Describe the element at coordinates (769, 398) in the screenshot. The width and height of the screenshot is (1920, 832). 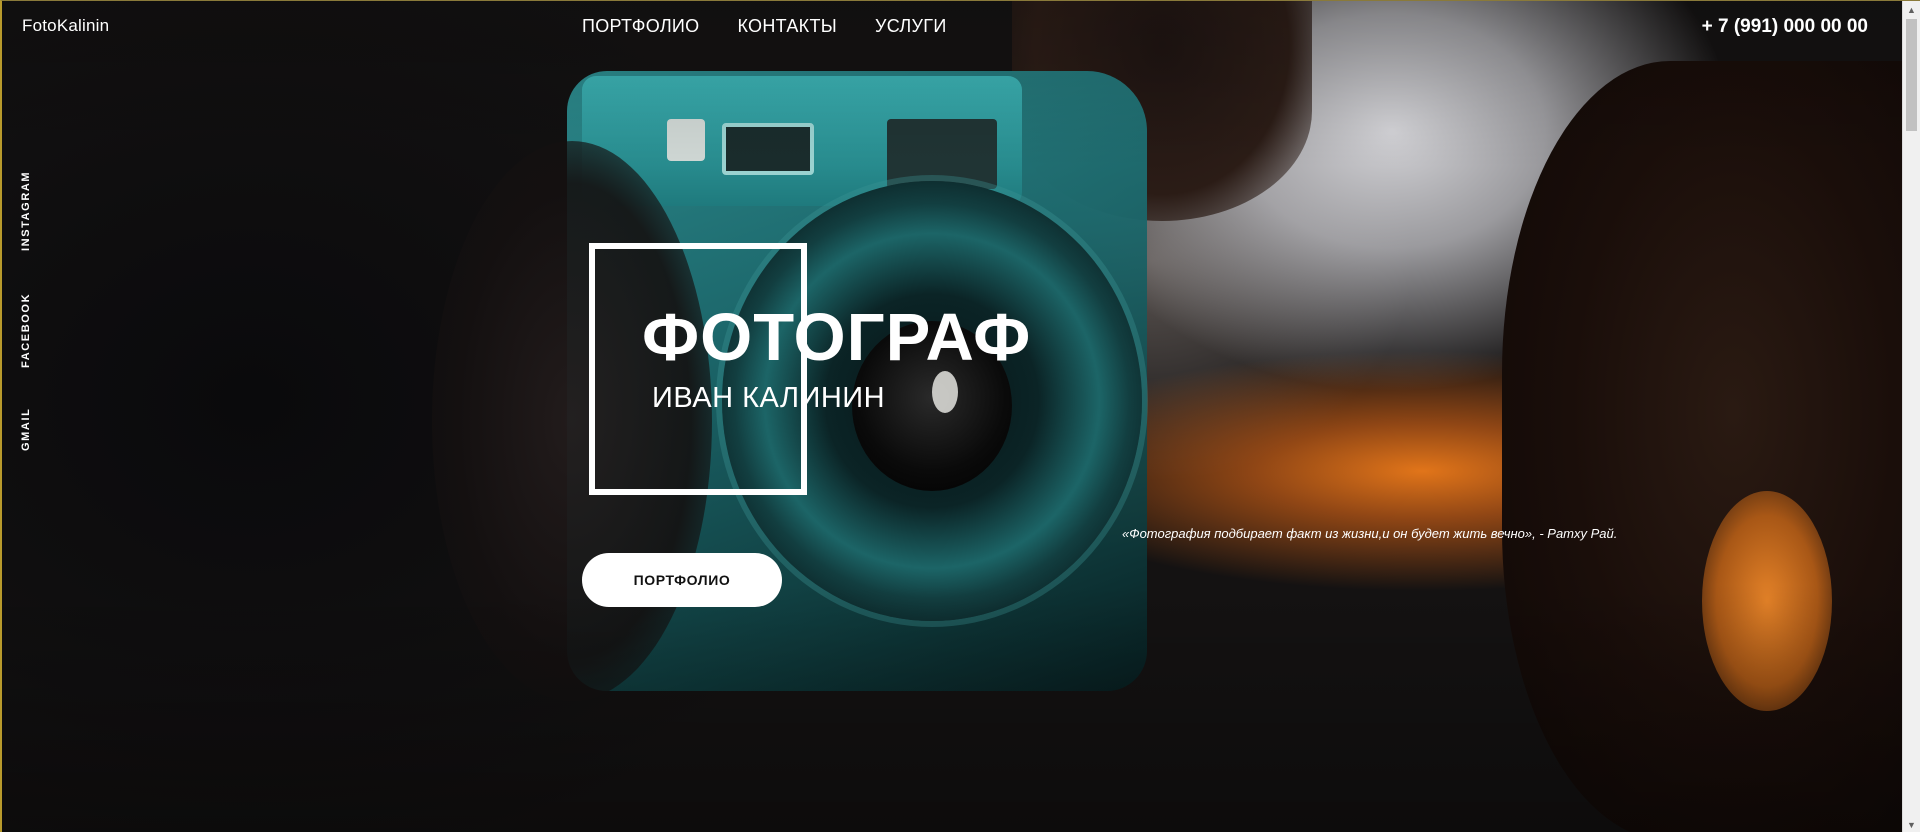
I see `hero-subtitle: ИВАН КАЛИНИН` at that location.